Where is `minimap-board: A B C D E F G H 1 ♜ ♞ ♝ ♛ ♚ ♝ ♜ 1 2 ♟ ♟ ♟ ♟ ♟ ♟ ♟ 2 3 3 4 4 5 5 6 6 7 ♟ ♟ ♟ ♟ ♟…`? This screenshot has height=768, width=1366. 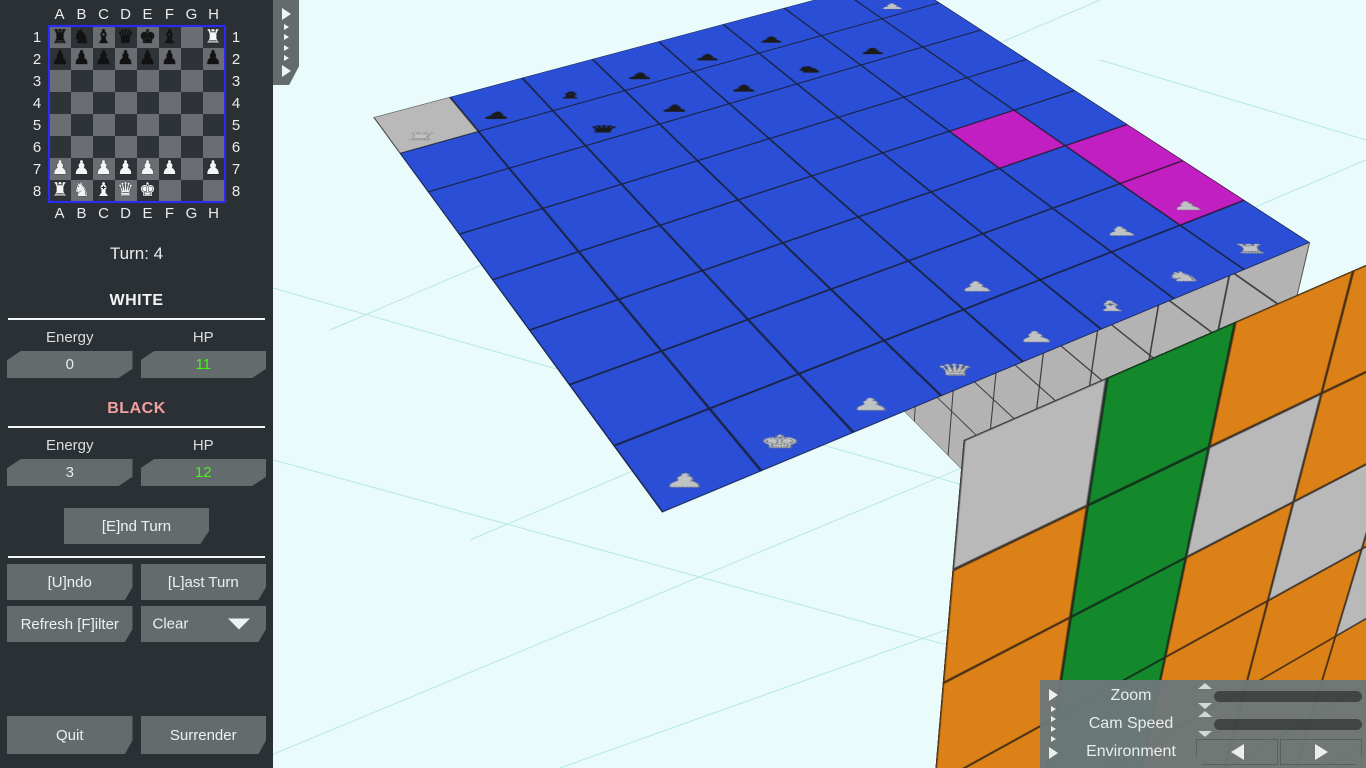
minimap-board: A B C D E F G H 1 ♜ ♞ ♝ ♛ ♚ ♝ ♜ 1 2 ♟ ♟ ♟ ♟ ♟ ♟ ♟ 2 3 3 4 4 5 5 6 6 7 ♟ ♟ ♟ ♟ ♟… is located at coordinates (137, 114).